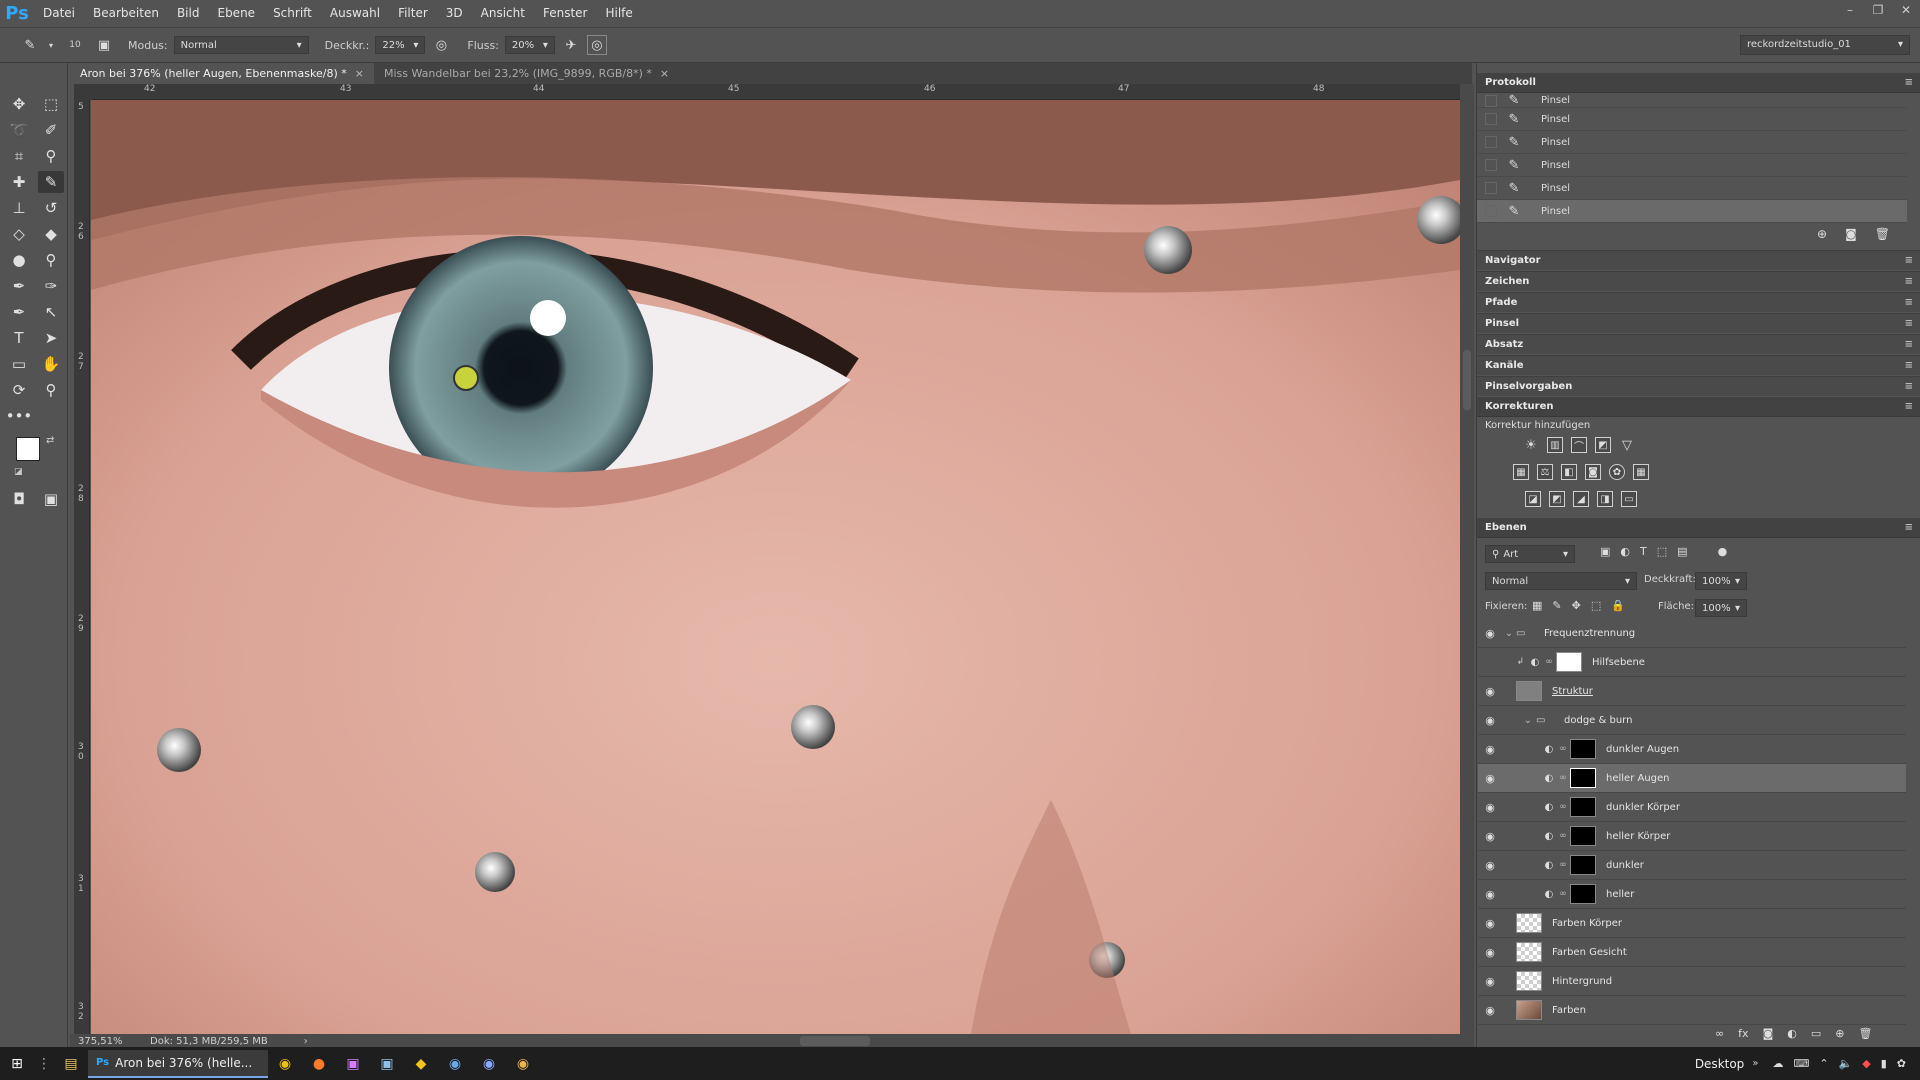 Image resolution: width=1920 pixels, height=1080 pixels. What do you see at coordinates (1698, 344) in the screenshot?
I see `paragraph-panel: Absatz ≡` at bounding box center [1698, 344].